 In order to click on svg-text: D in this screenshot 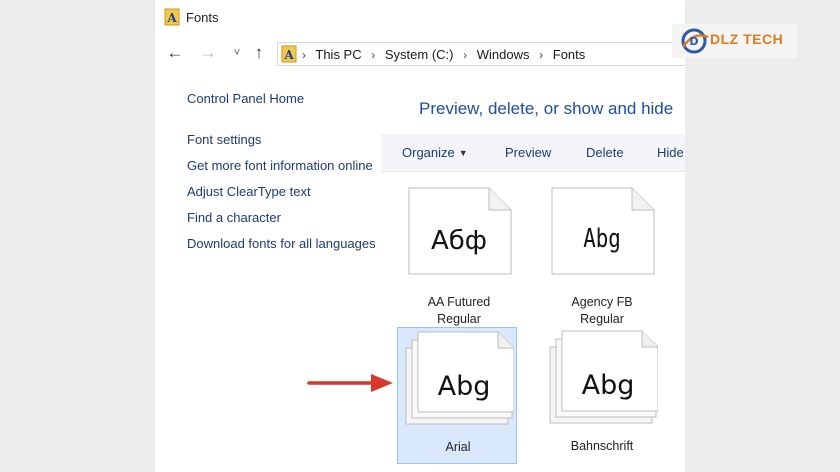, I will do `click(693, 41)`.